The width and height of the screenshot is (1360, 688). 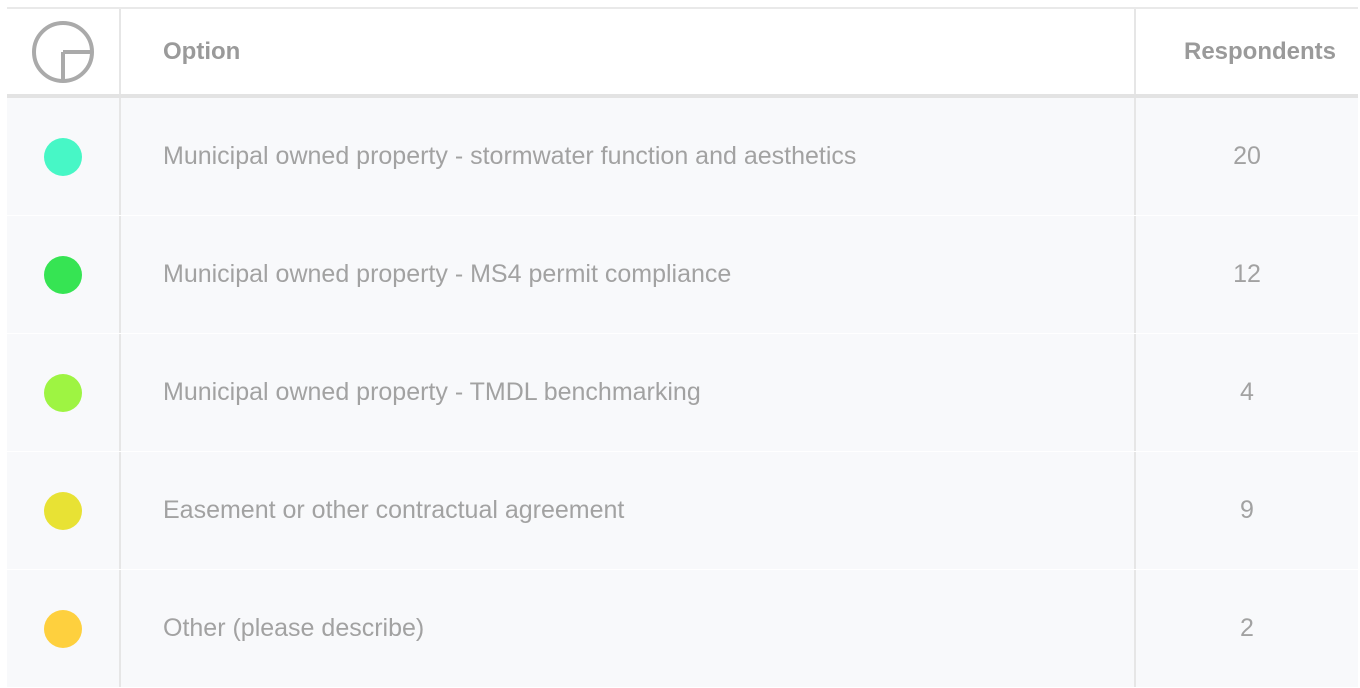 I want to click on header-option-cell: Option, so click(x=628, y=51).